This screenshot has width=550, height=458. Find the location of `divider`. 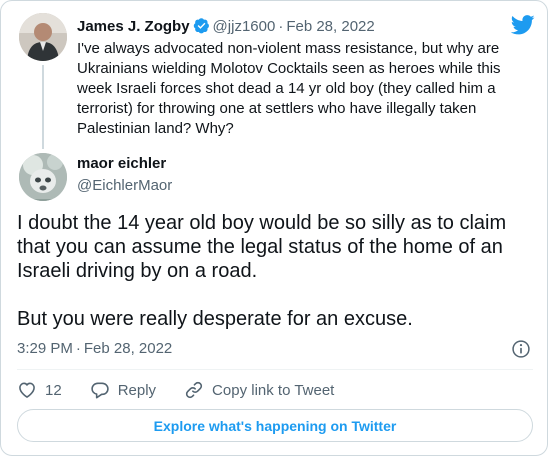

divider is located at coordinates (275, 369).